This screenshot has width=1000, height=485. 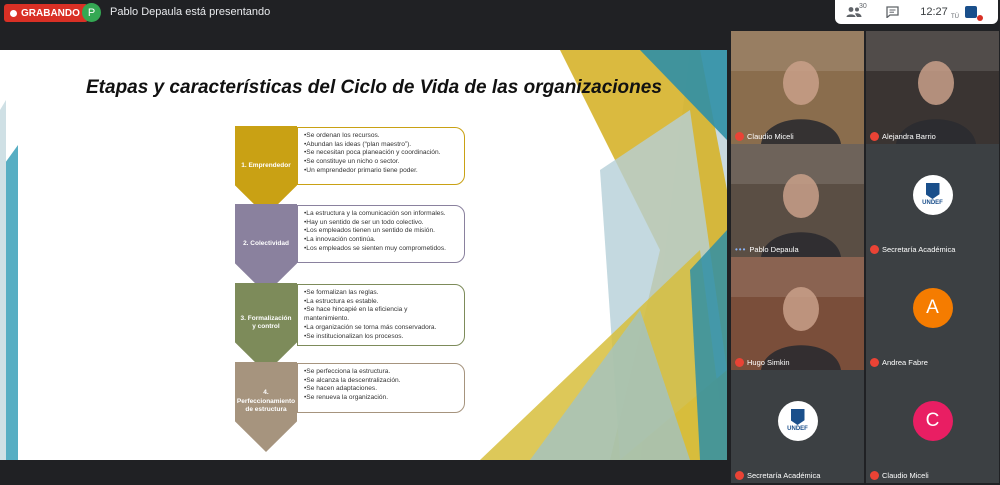 What do you see at coordinates (932, 420) in the screenshot?
I see `participant-avatar: C` at bounding box center [932, 420].